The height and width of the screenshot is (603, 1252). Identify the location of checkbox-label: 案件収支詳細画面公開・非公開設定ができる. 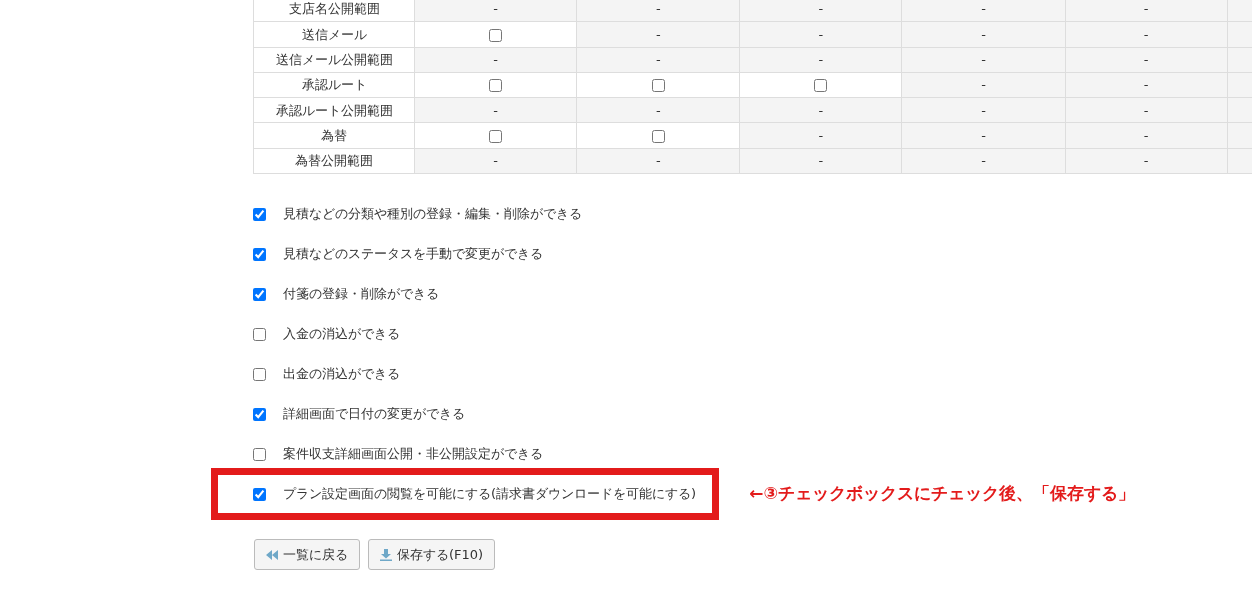
(413, 454).